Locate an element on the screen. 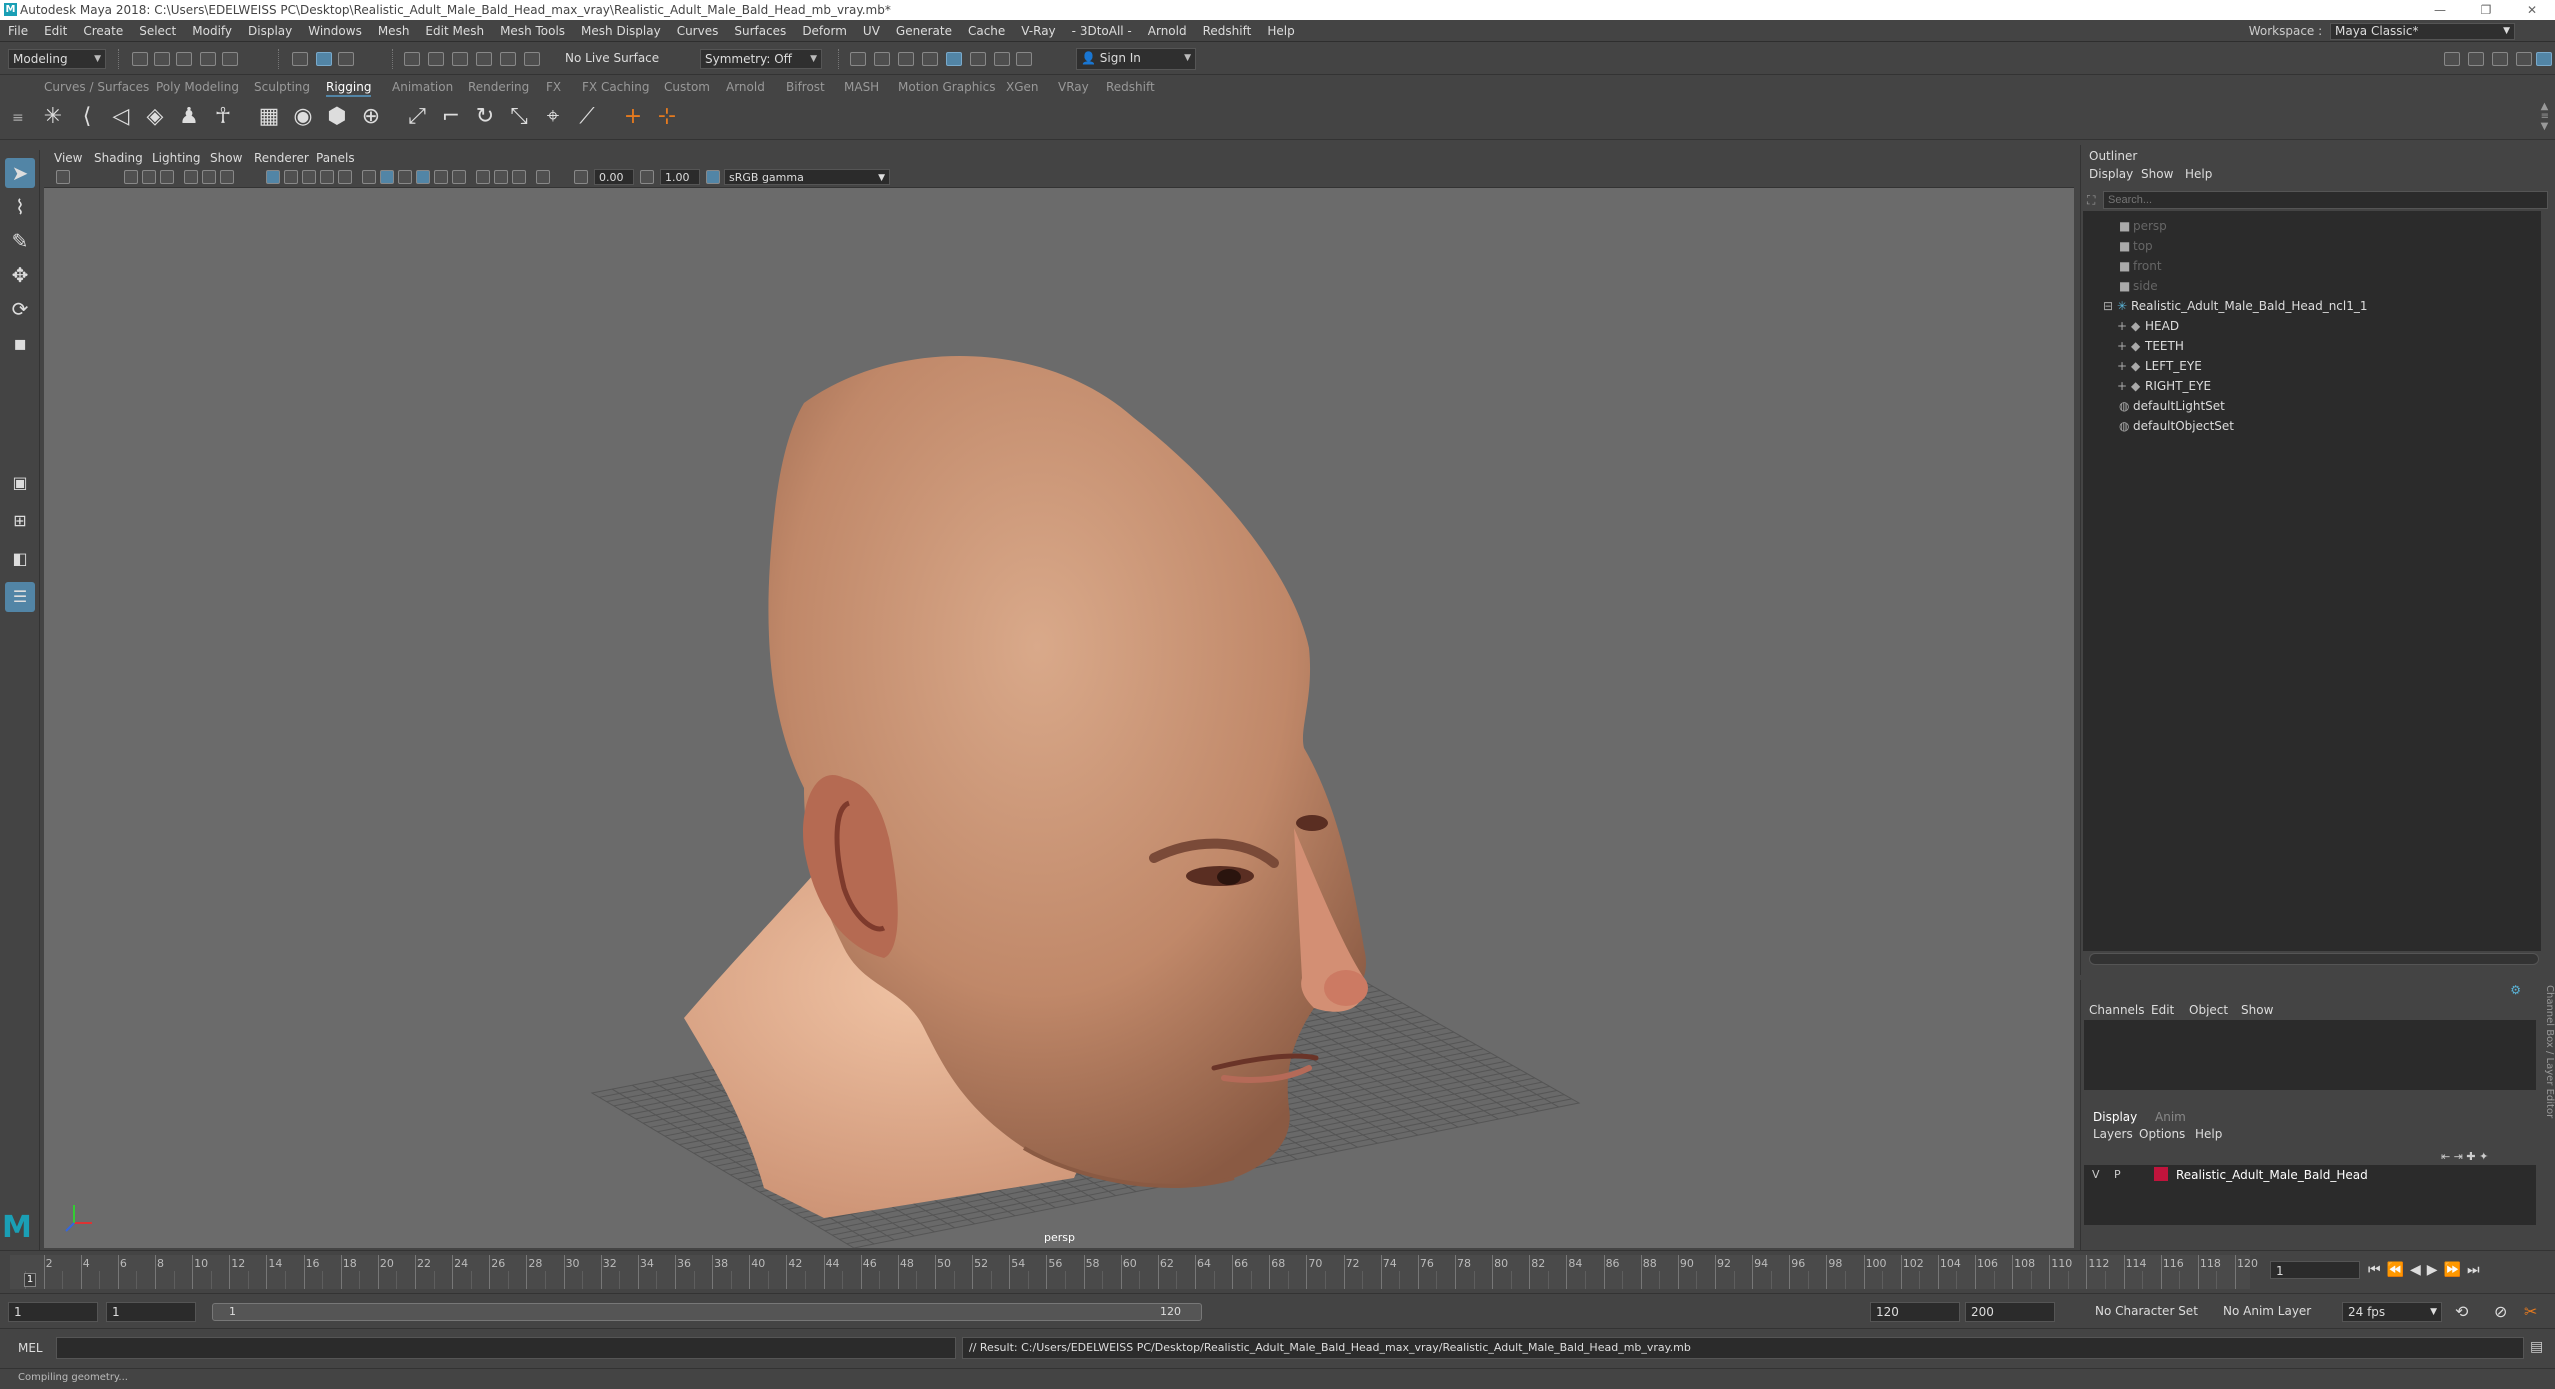 The image size is (2555, 1389). tab-anim-layers: Anim is located at coordinates (2170, 1117).